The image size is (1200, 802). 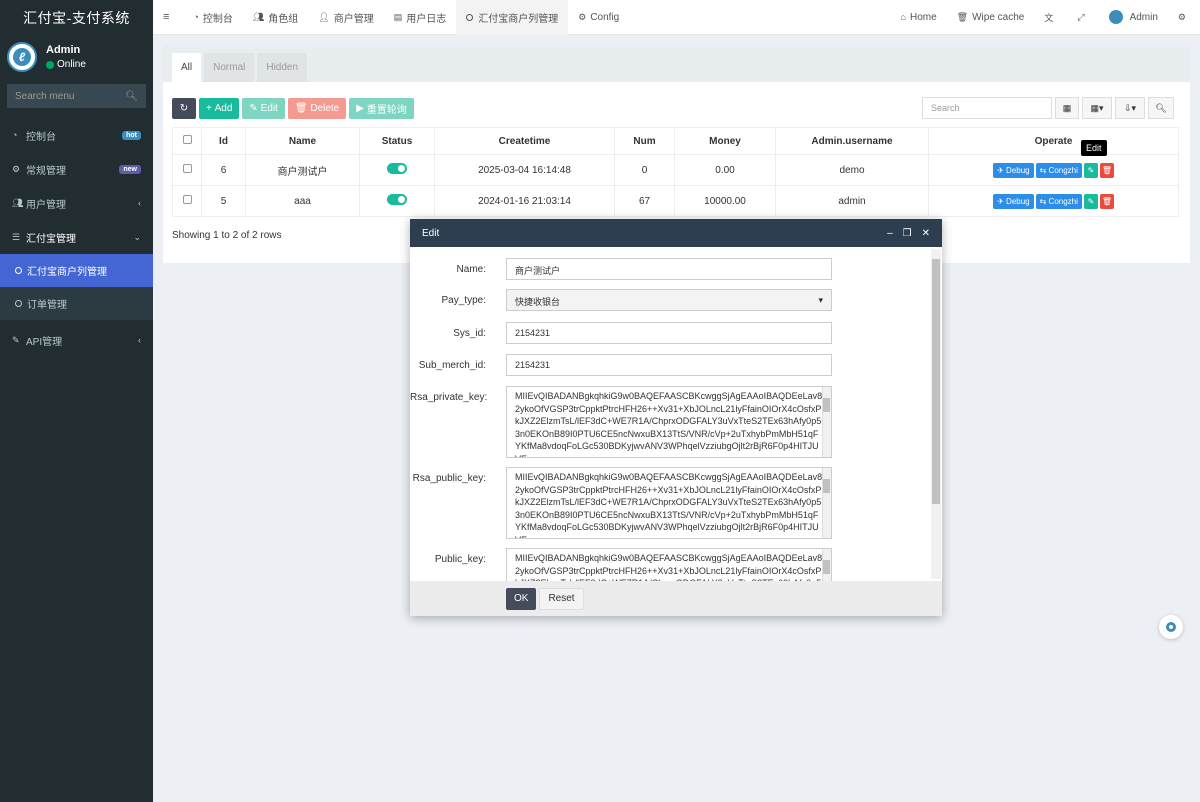 I want to click on export-button: ⇩▾, so click(x=1130, y=108).